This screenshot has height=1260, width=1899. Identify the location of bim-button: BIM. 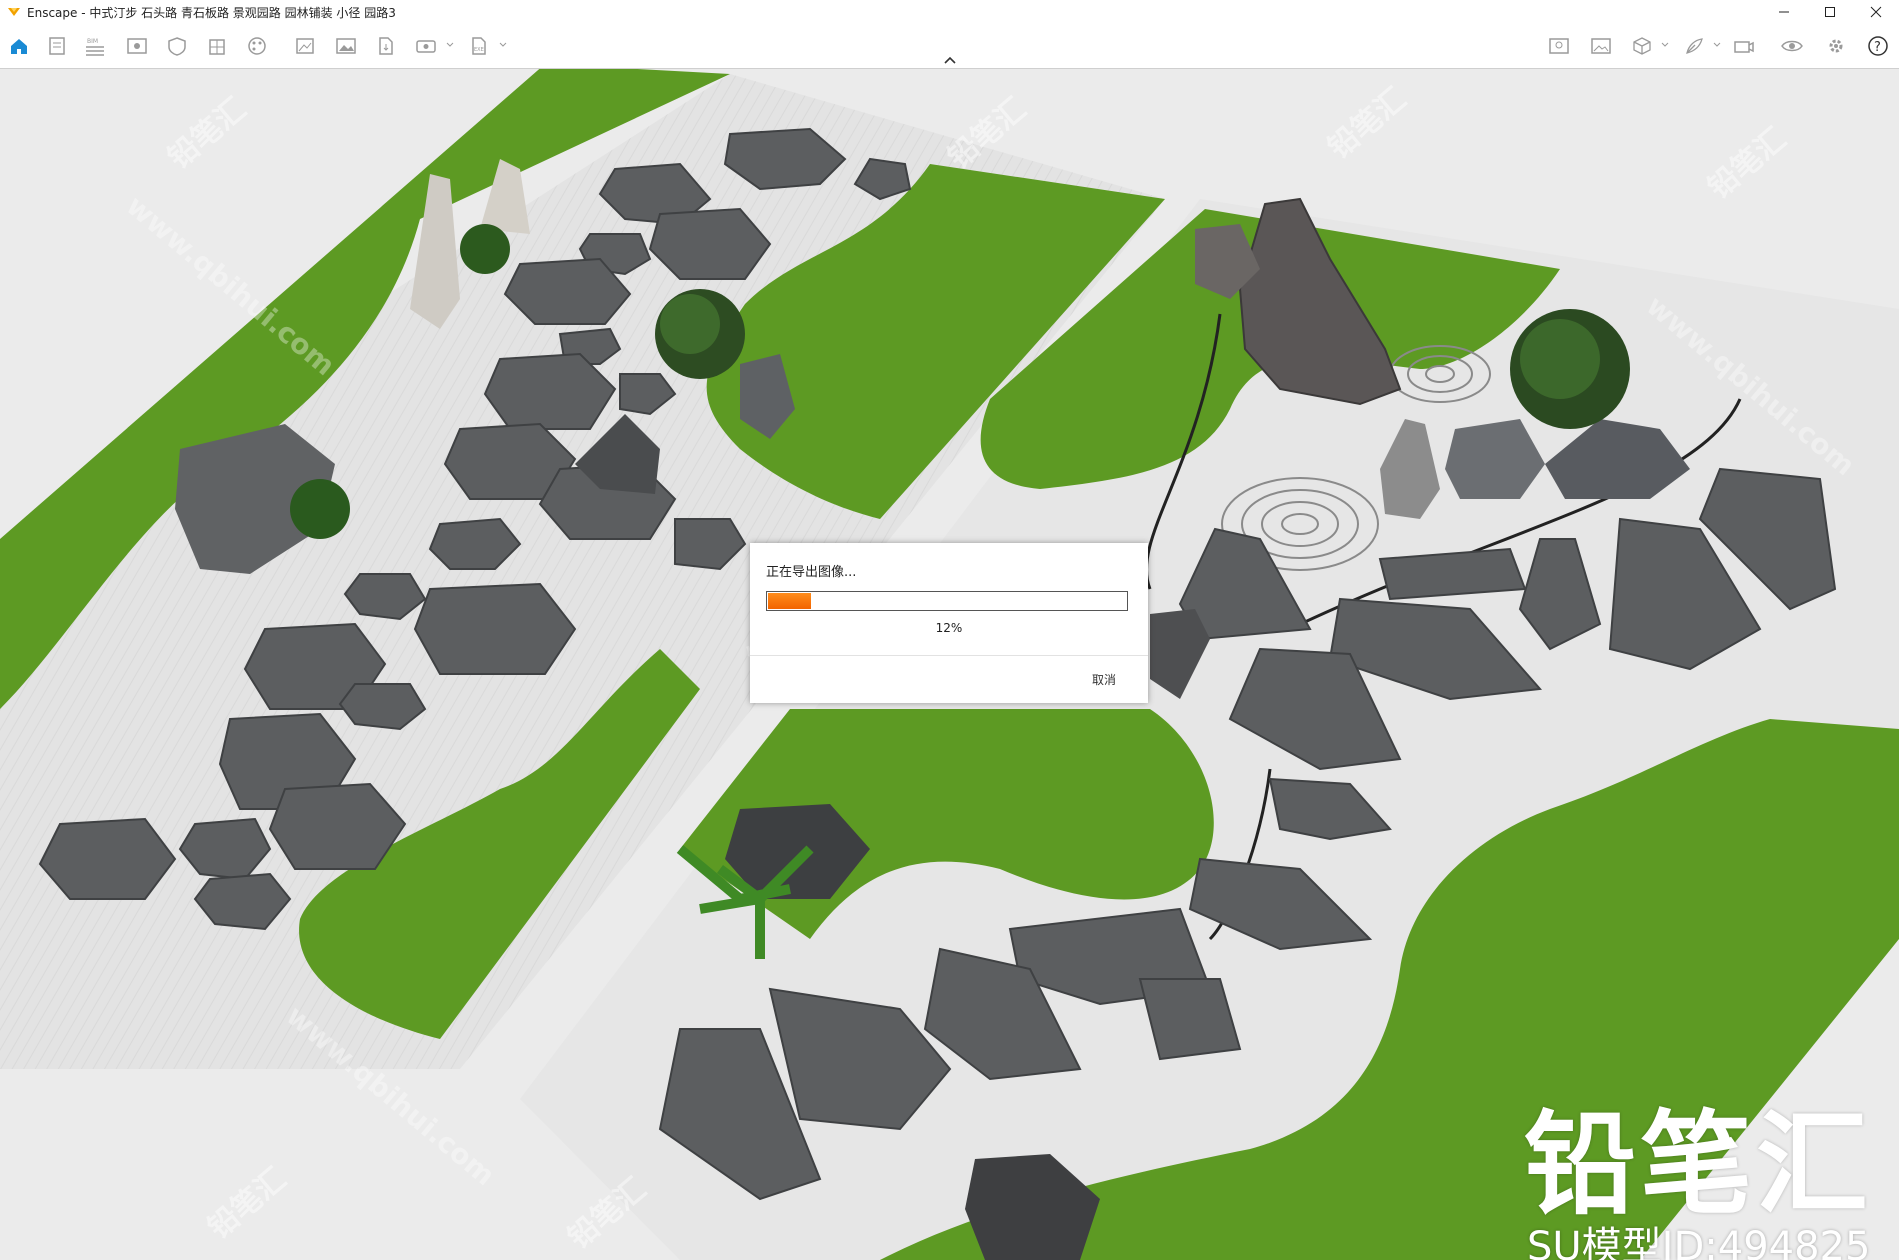
(95, 46).